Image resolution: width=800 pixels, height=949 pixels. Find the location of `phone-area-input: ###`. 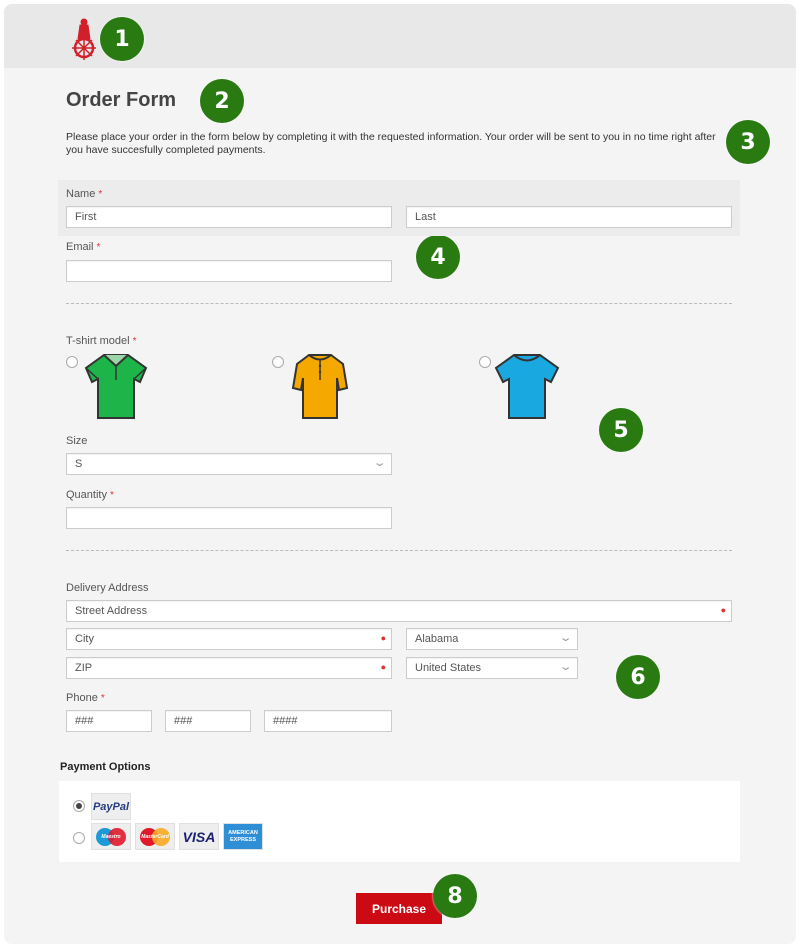

phone-area-input: ### is located at coordinates (109, 721).